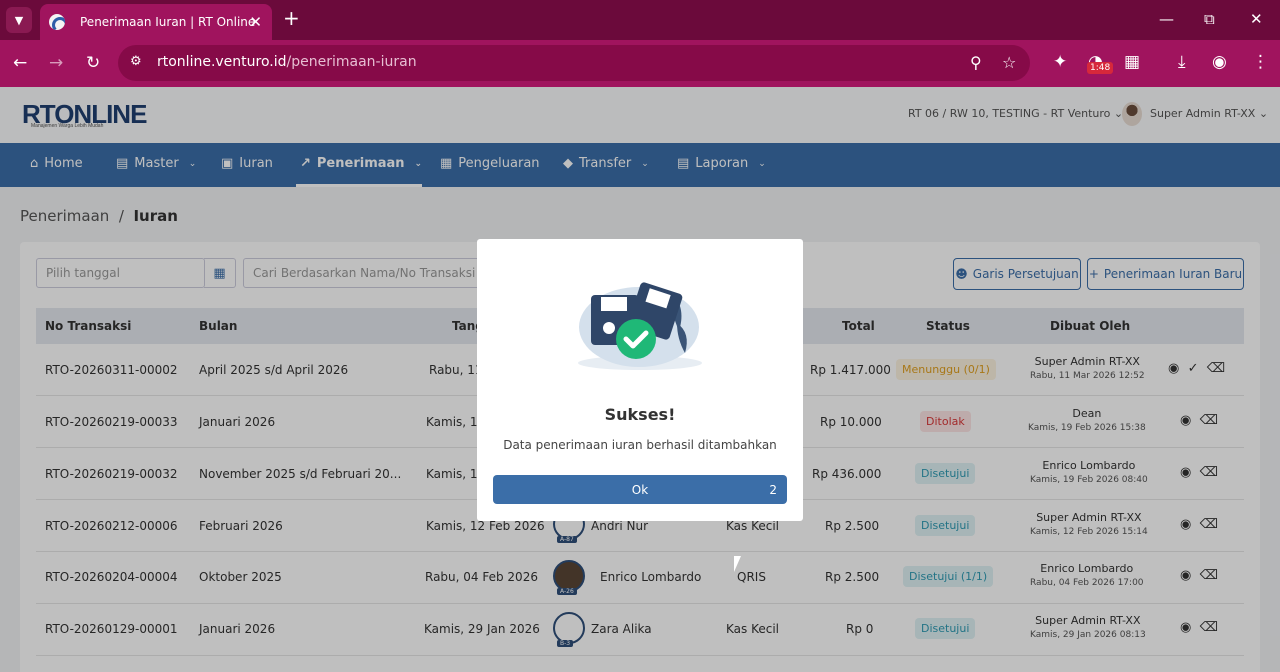 This screenshot has width=1280, height=672. What do you see at coordinates (1100, 68) in the screenshot?
I see `extension-badge: 1:48` at bounding box center [1100, 68].